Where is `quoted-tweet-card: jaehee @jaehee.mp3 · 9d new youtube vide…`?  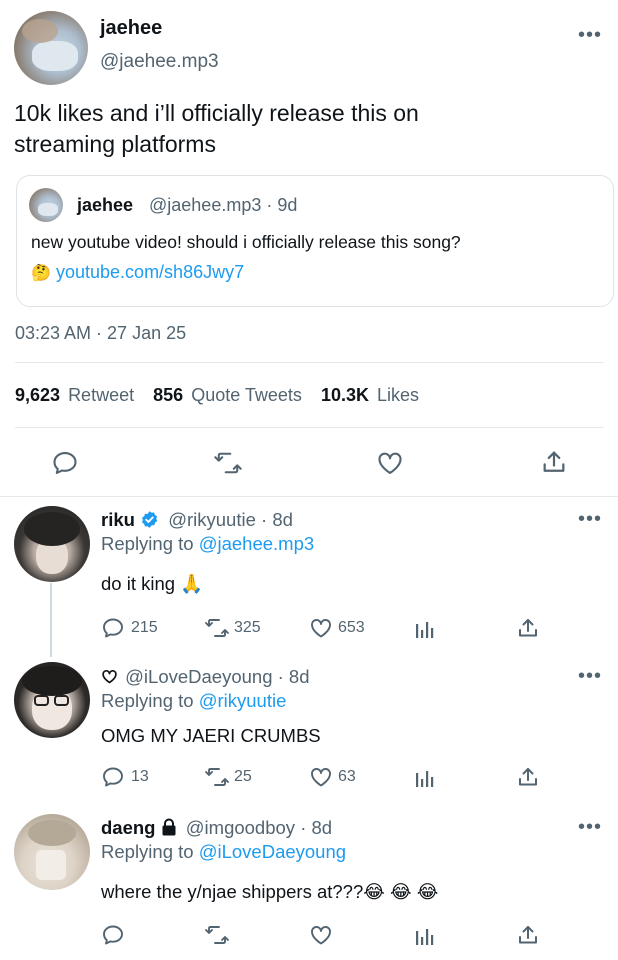 quoted-tweet-card: jaehee @jaehee.mp3 · 9d new youtube vide… is located at coordinates (315, 241).